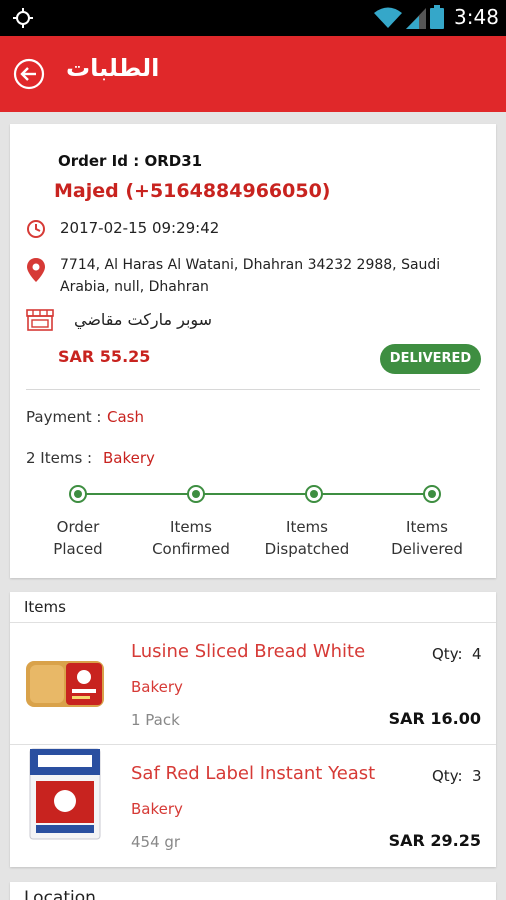  I want to click on order-id: Order Id : ORD31, so click(130, 161).